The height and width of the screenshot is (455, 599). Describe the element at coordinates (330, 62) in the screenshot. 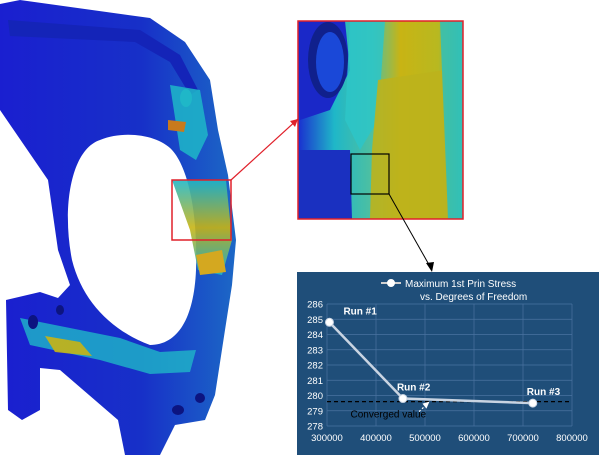

I see `zoom-hole-rim` at that location.